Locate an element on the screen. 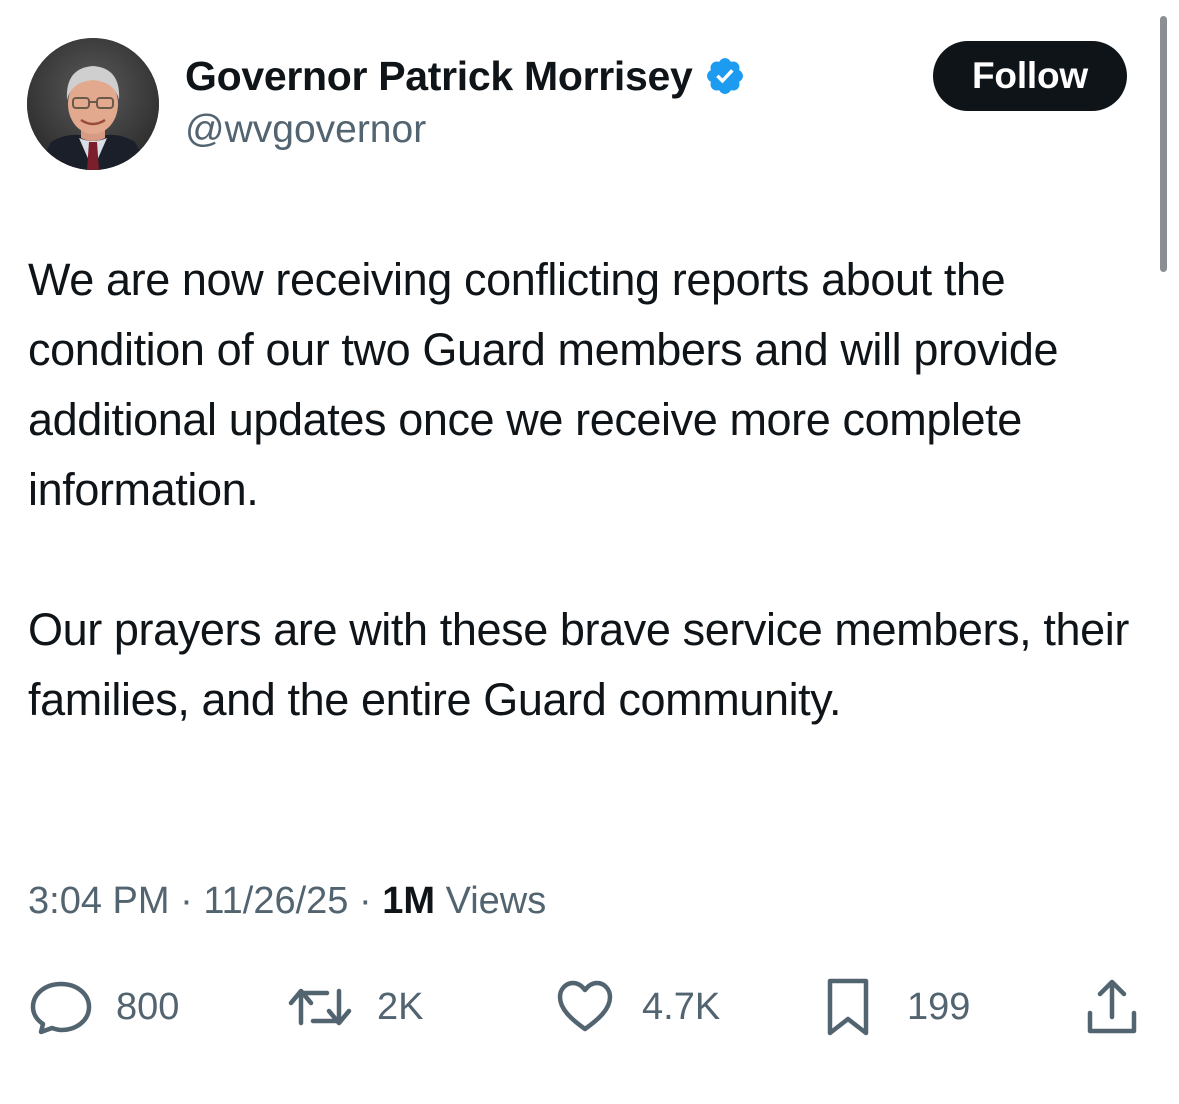 Image resolution: width=1179 pixels, height=1104 pixels. views-count: 1M is located at coordinates (408, 901).